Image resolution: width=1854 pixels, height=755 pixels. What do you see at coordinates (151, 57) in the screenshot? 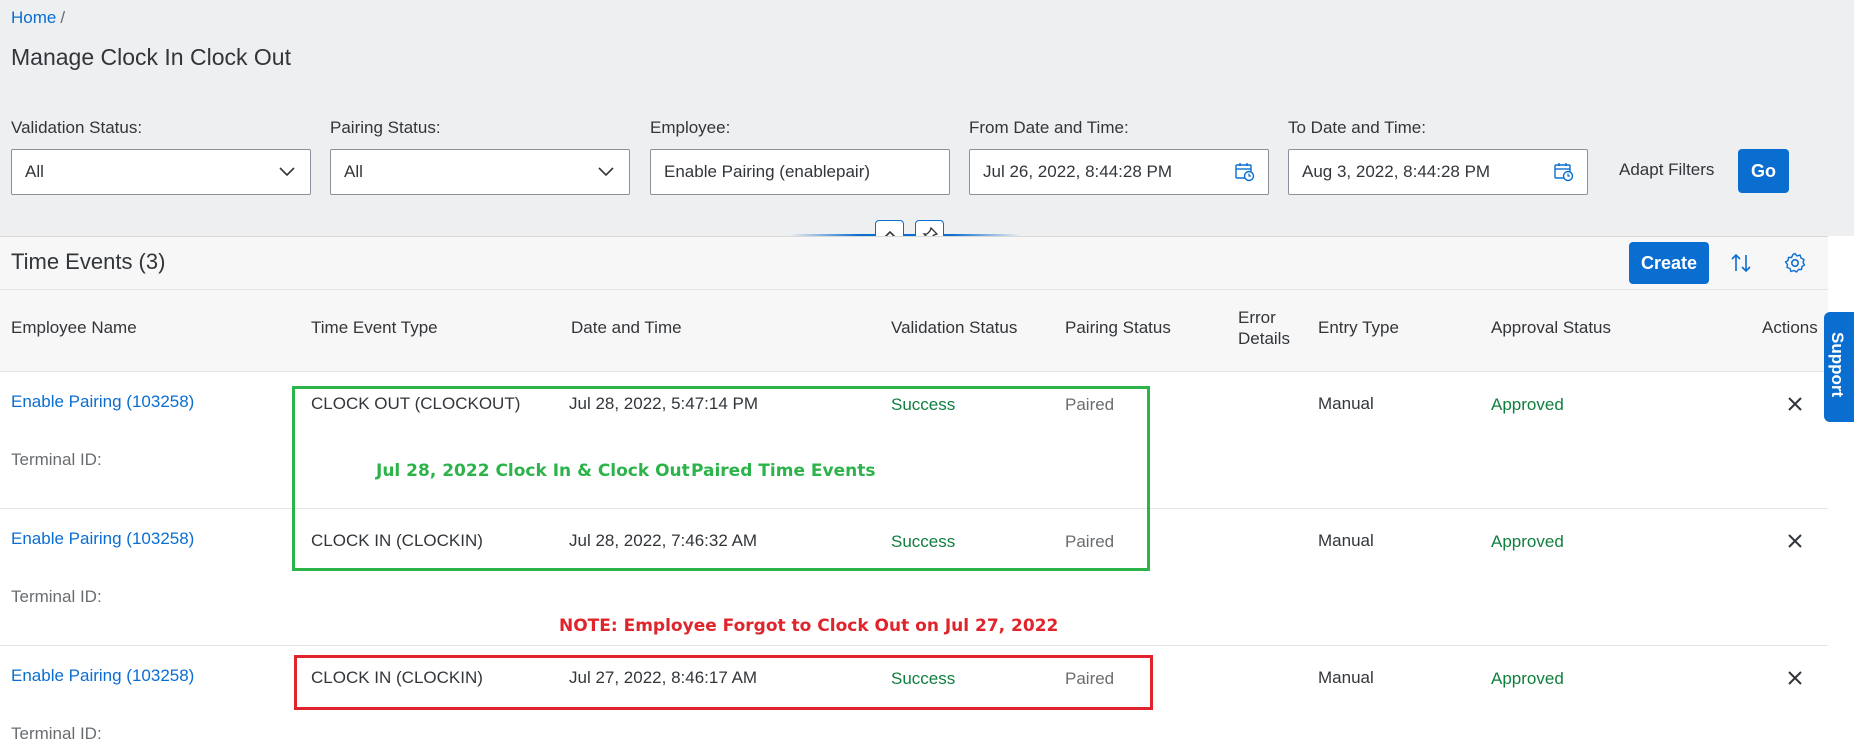
I see `page-title: Manage Clock In Clock Out` at bounding box center [151, 57].